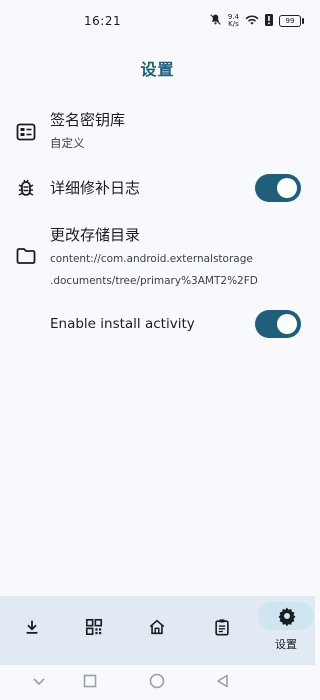 The height and width of the screenshot is (700, 320). Describe the element at coordinates (151, 259) in the screenshot. I see `storage-dir-path-line1: content://com.android.externalstorage` at that location.